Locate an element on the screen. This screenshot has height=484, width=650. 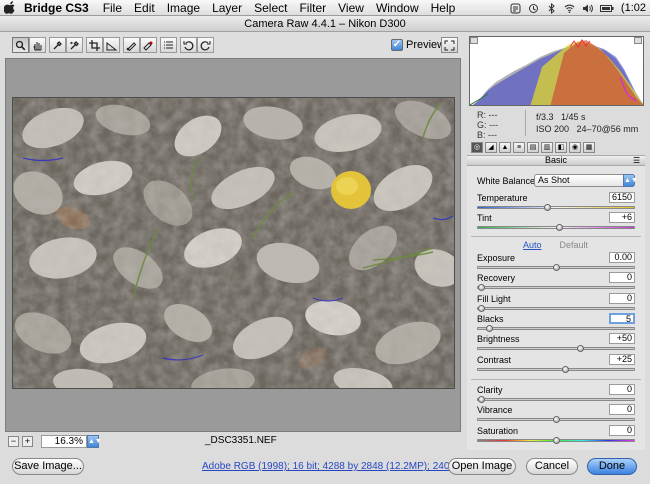
blacks-slider-thumb is located at coordinates (489, 328).